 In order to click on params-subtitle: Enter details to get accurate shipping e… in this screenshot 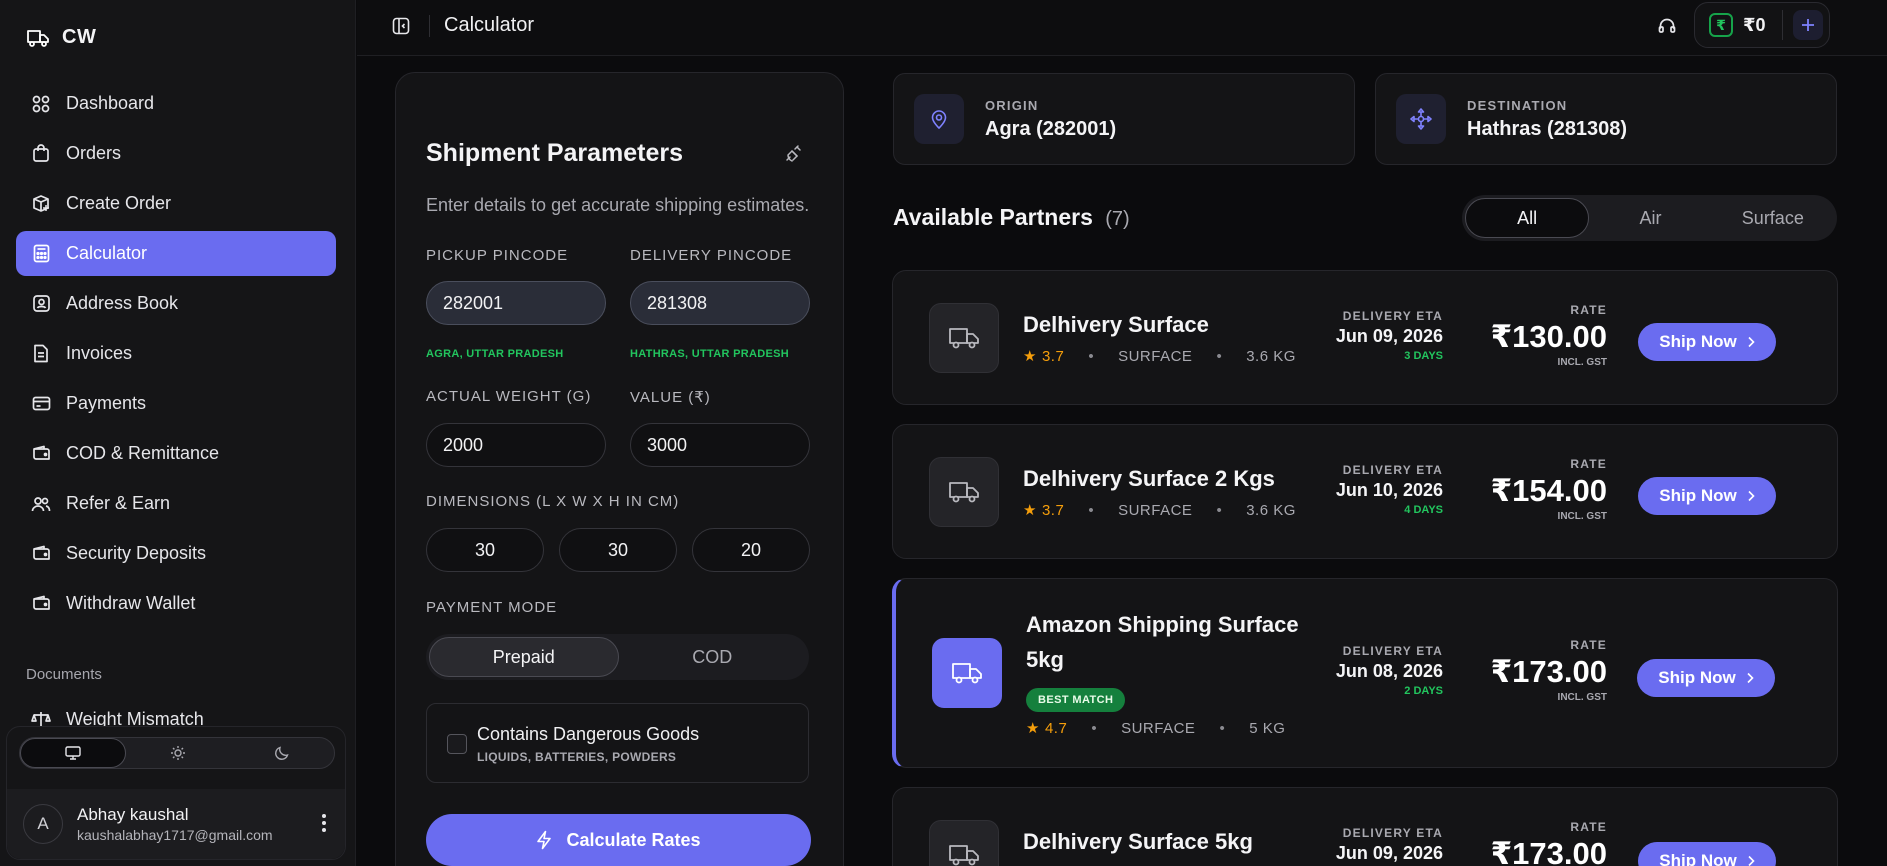, I will do `click(618, 205)`.